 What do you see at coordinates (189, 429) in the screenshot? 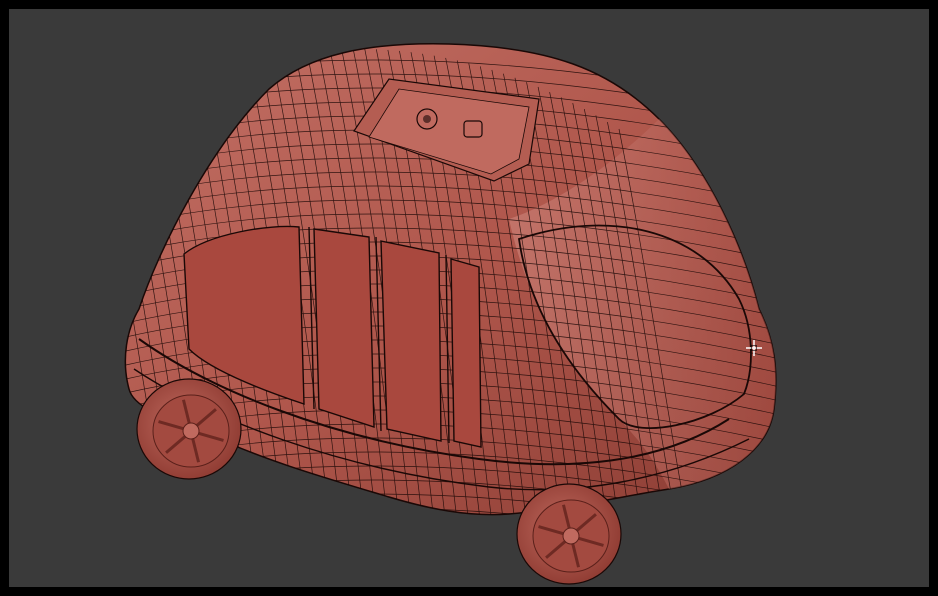
I see `rear-wheel` at bounding box center [189, 429].